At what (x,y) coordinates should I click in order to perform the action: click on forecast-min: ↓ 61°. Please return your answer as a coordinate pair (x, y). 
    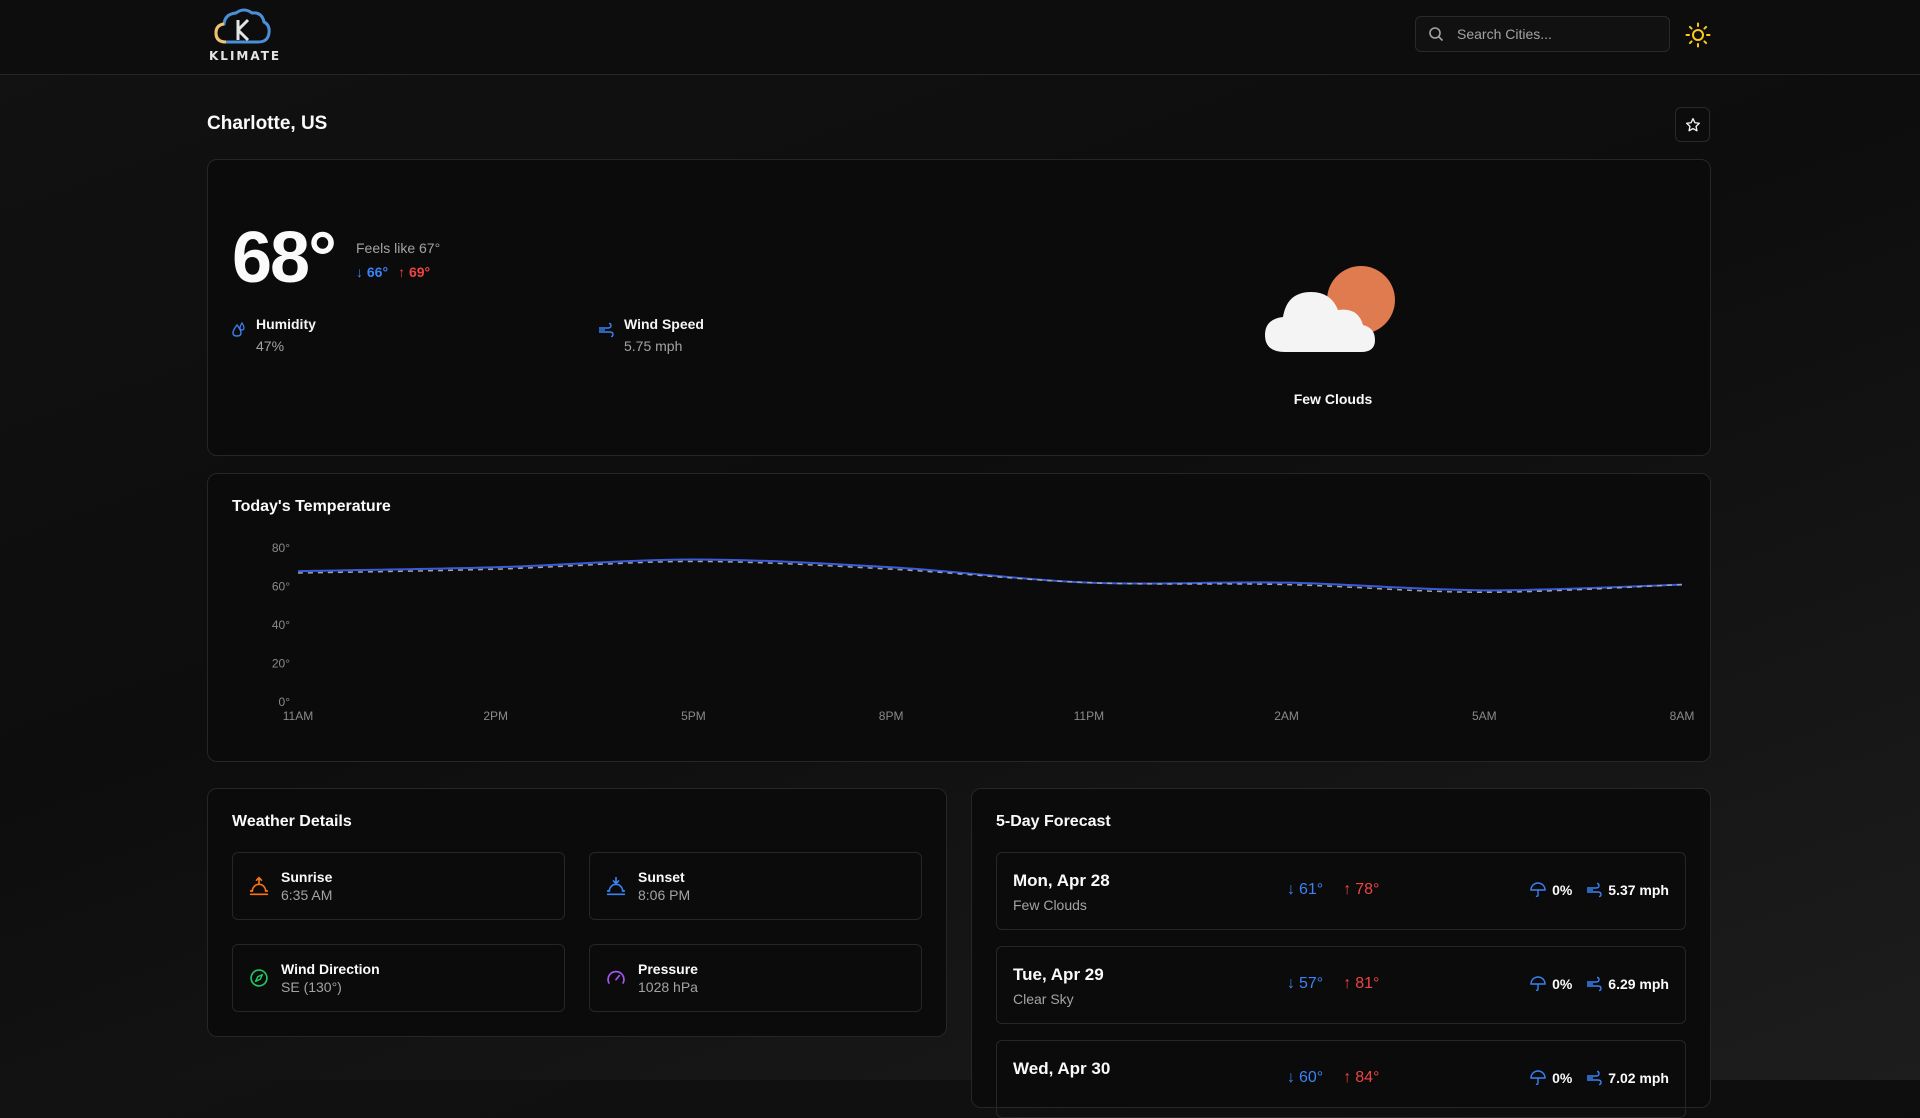
    Looking at the image, I should click on (1305, 889).